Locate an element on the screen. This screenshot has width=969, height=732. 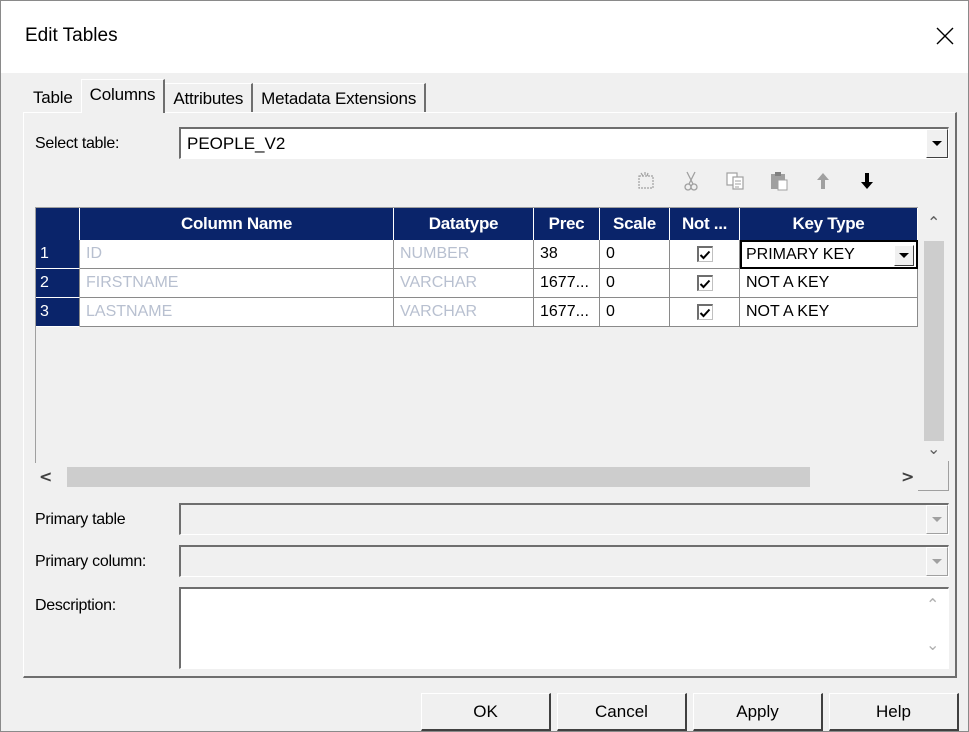
cut-icon is located at coordinates (691, 181).